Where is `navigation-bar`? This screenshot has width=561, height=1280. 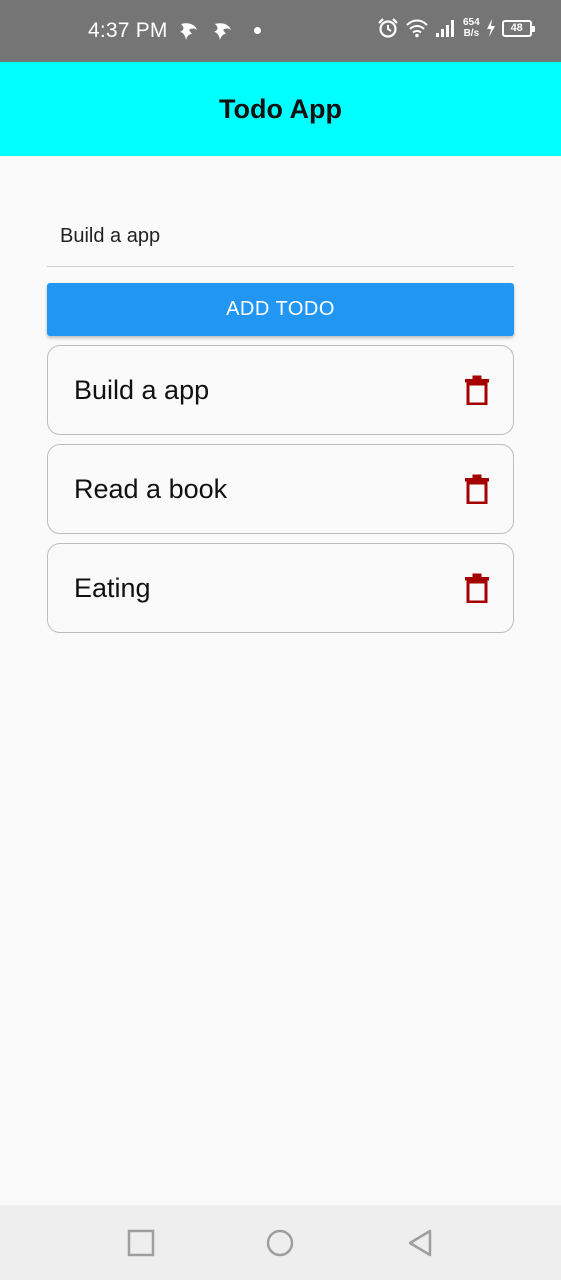
navigation-bar is located at coordinates (280, 1242).